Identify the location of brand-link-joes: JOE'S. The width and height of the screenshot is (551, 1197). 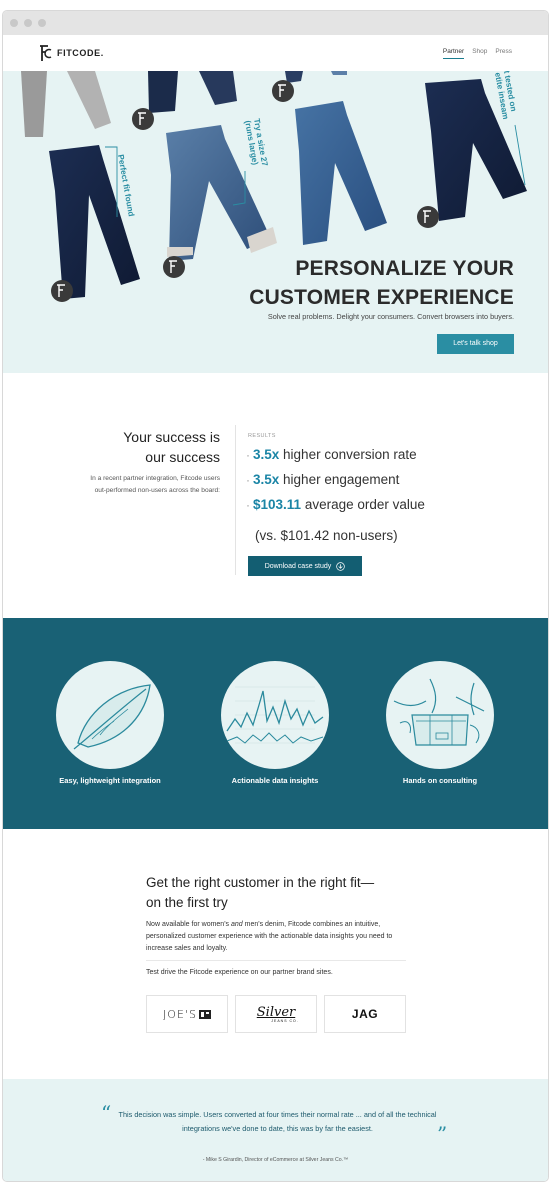
(187, 1014).